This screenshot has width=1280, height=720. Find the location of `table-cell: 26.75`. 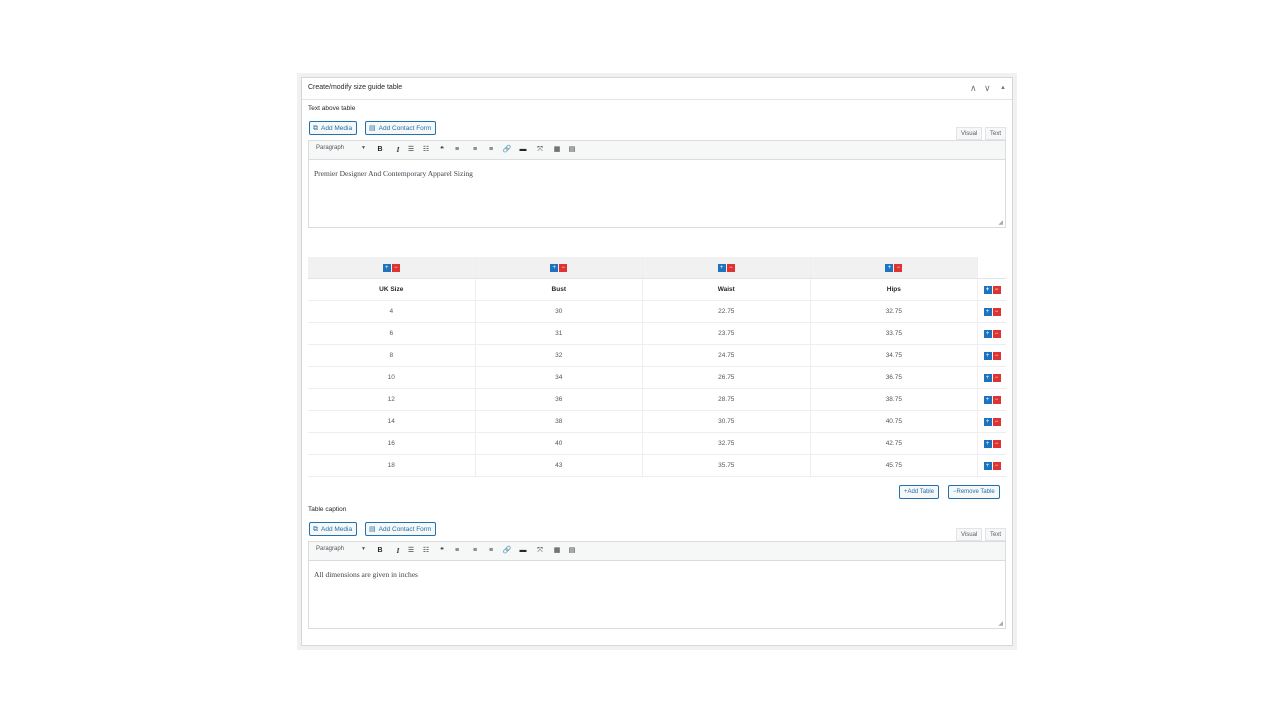

table-cell: 26.75 is located at coordinates (726, 377).